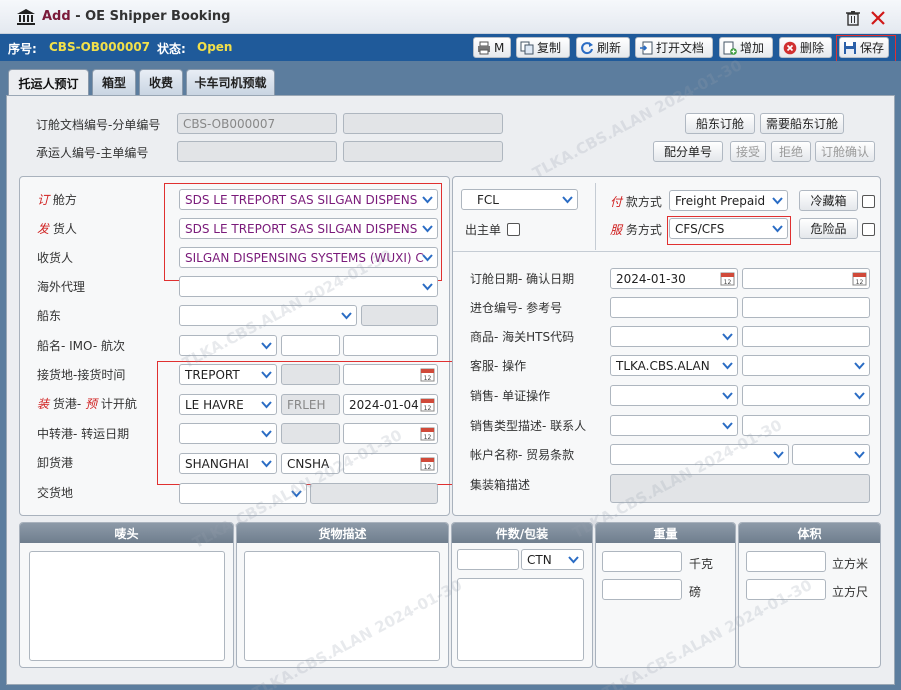 The image size is (901, 690). Describe the element at coordinates (806, 307) in the screenshot. I see `reference-no-field` at that location.